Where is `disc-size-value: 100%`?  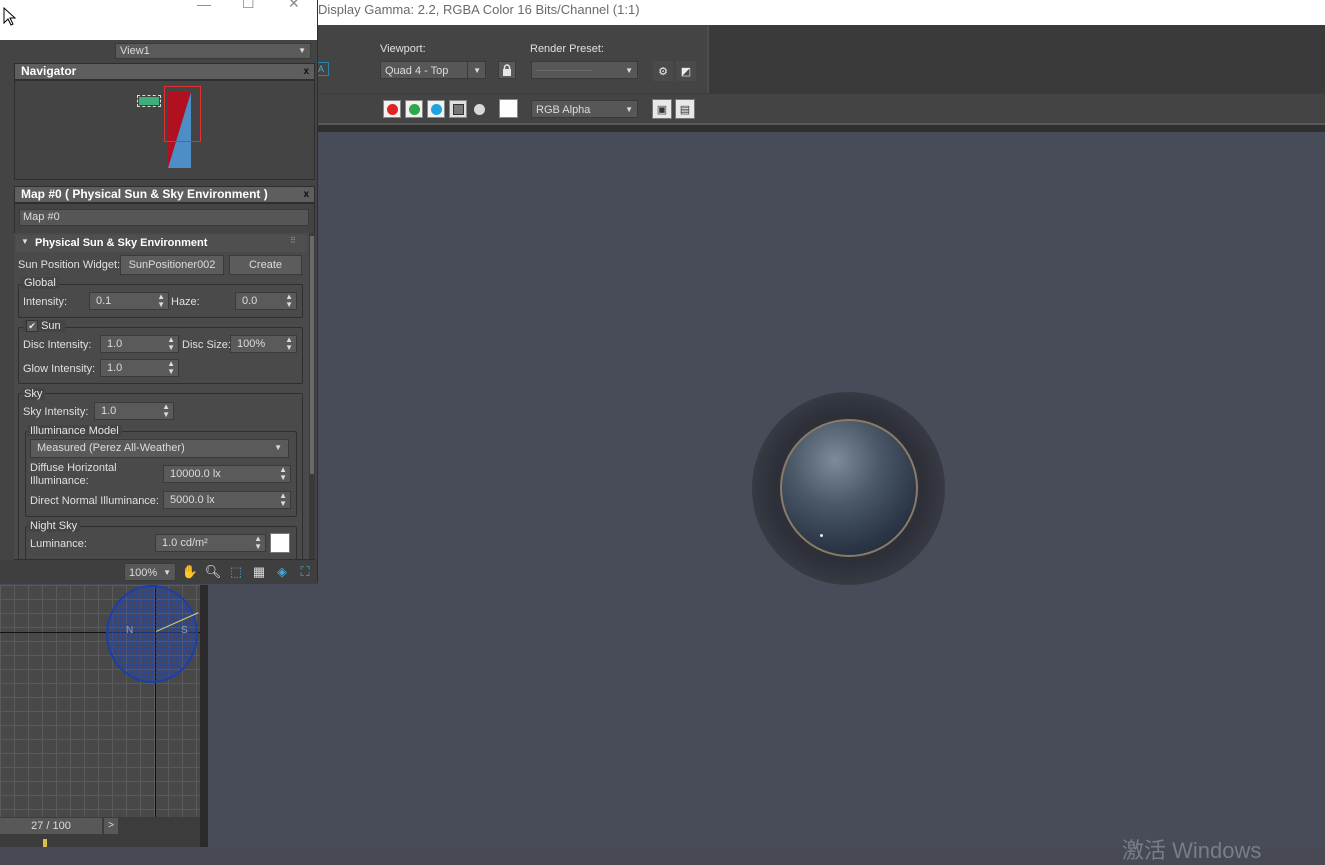 disc-size-value: 100% is located at coordinates (251, 344).